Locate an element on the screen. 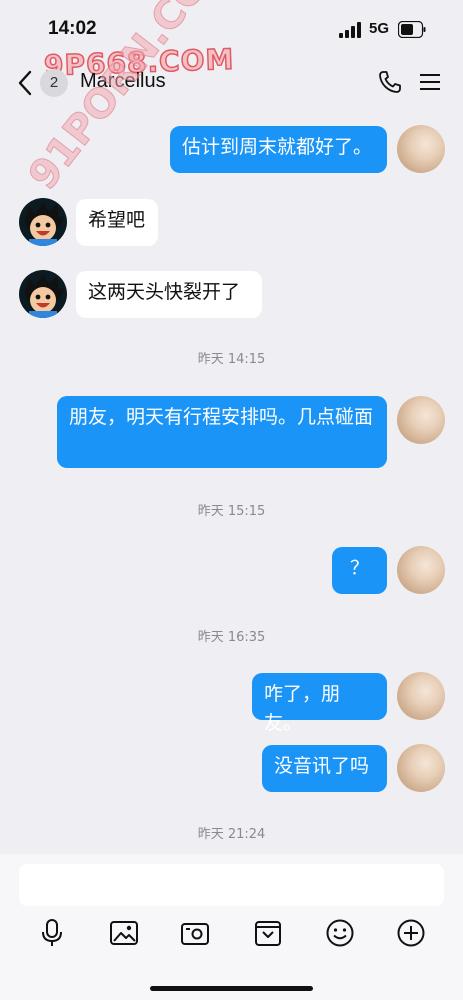 This screenshot has width=463, height=1000. message-bubble-outgoing: ？ is located at coordinates (359, 570).